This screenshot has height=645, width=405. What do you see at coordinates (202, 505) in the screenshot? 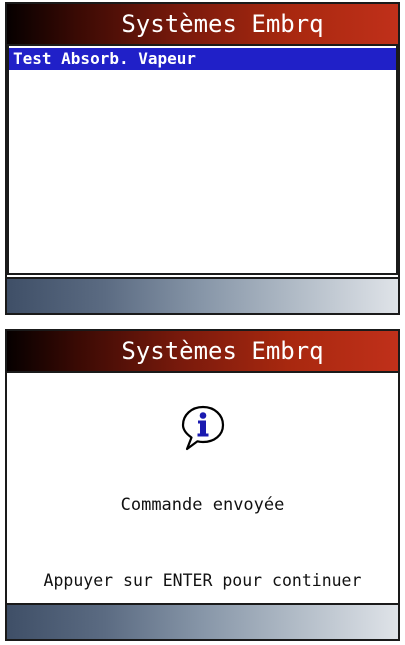
I see `message-text: Commande envoyée` at bounding box center [202, 505].